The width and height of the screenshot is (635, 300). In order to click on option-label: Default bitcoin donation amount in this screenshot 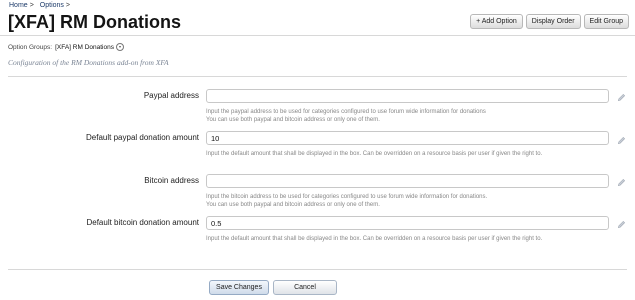, I will do `click(142, 222)`.